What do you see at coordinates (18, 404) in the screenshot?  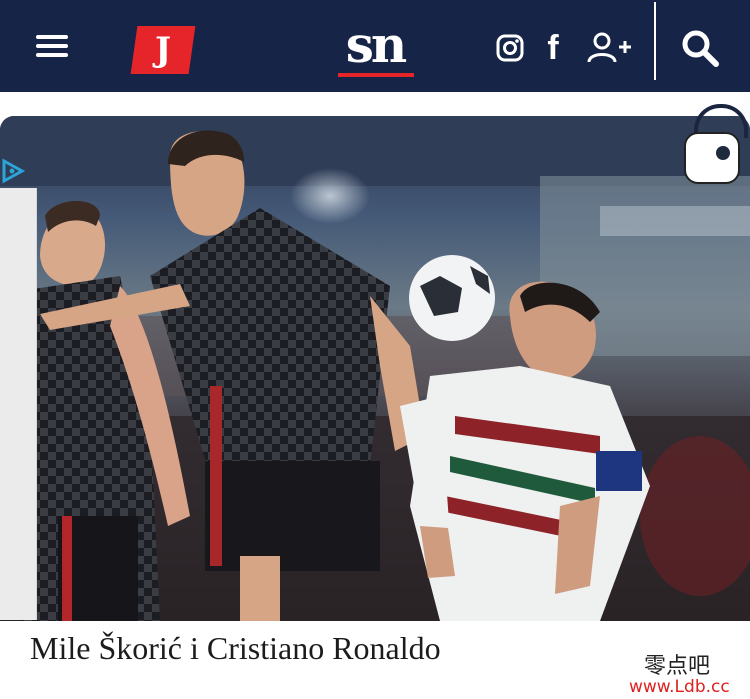 I see `ad-side-panel` at bounding box center [18, 404].